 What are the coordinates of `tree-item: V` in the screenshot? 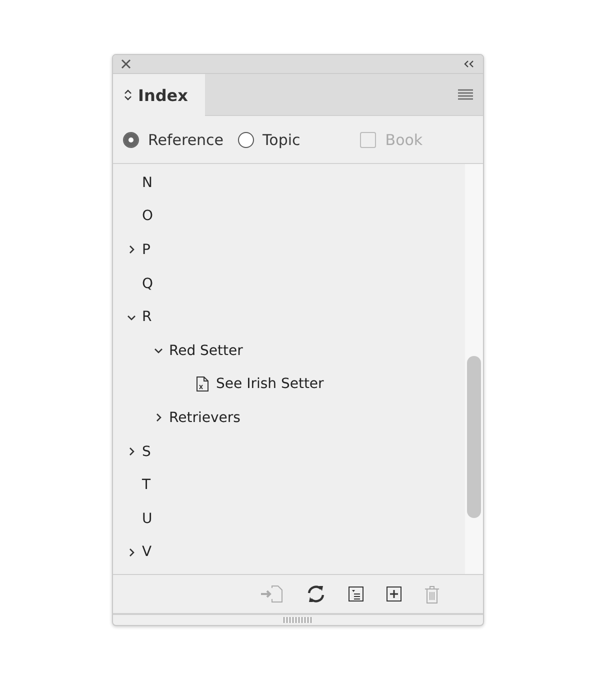 It's located at (289, 553).